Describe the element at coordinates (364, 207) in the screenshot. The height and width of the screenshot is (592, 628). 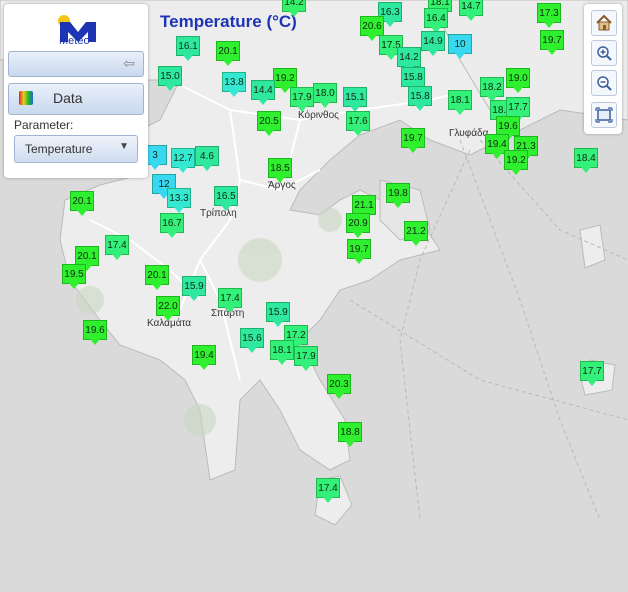
I see `station-marker: 21.1` at that location.